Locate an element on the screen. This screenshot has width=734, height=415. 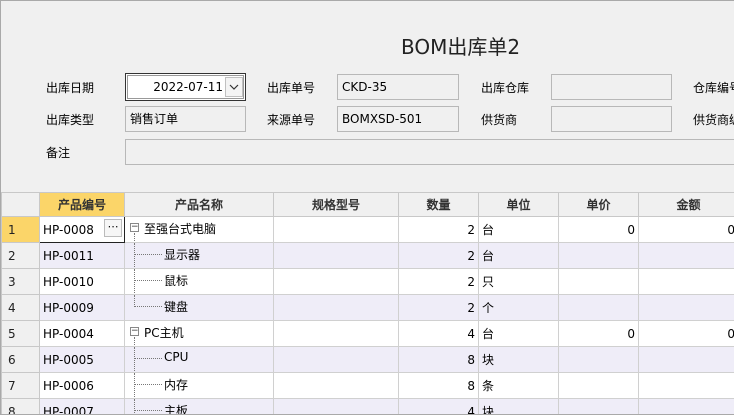
row-number: 1 is located at coordinates (20, 229).